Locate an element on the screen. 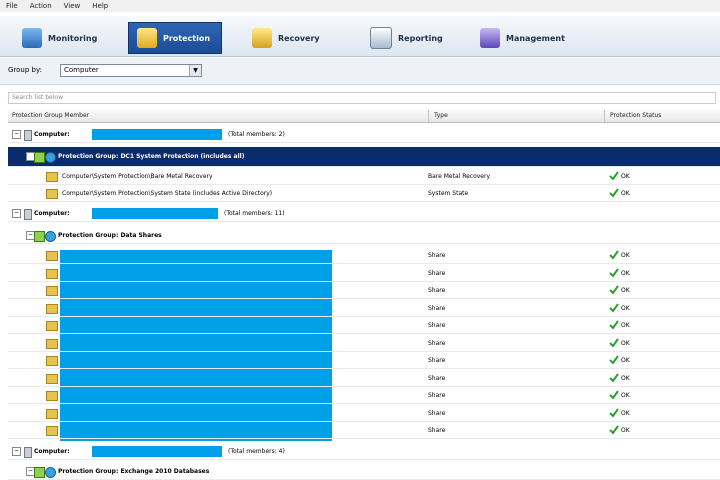  monitoring-icon is located at coordinates (32, 38).